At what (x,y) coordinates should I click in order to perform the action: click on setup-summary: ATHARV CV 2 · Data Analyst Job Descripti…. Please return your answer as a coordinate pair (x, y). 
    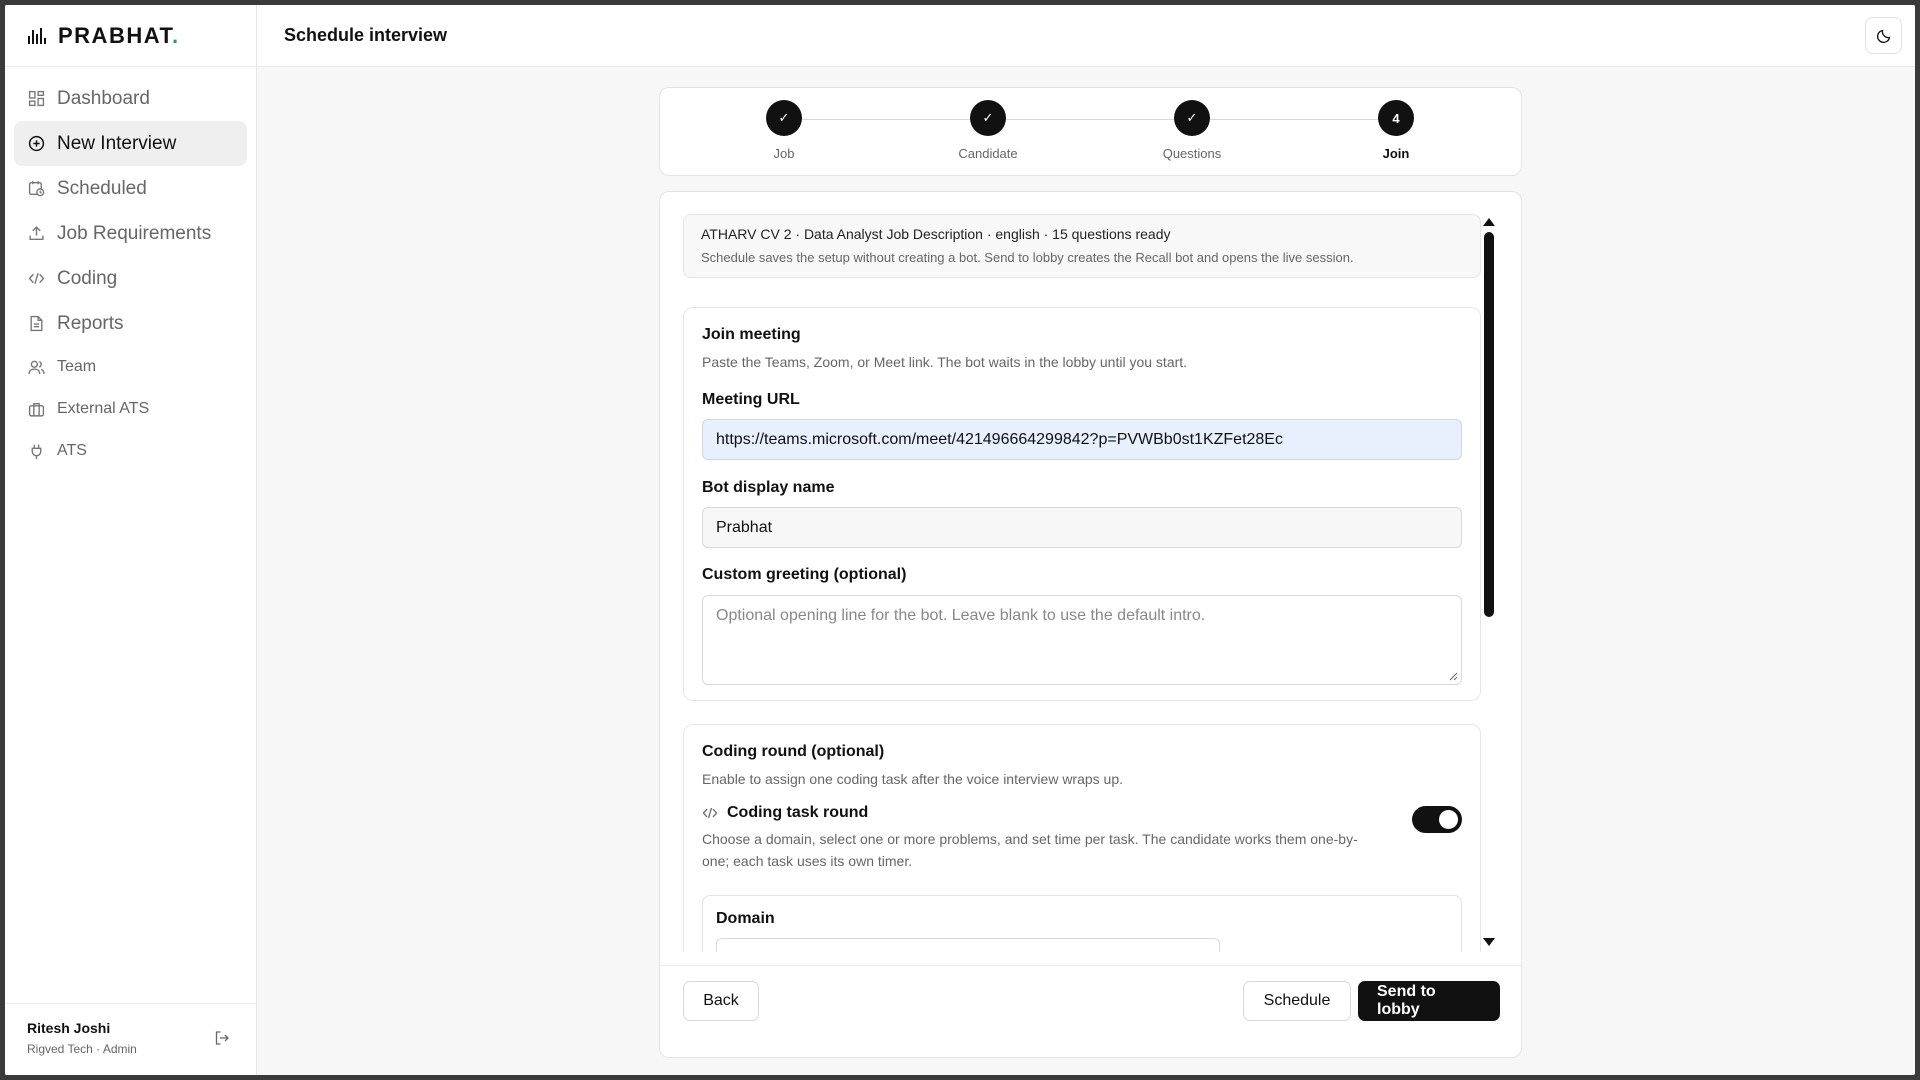
    Looking at the image, I should click on (1082, 246).